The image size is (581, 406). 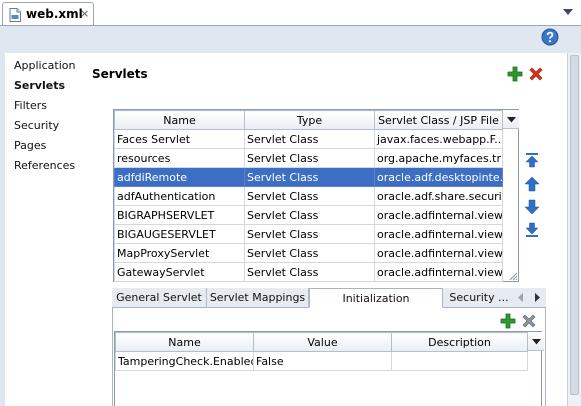 I want to click on nav-item-security: Security, so click(x=36, y=125).